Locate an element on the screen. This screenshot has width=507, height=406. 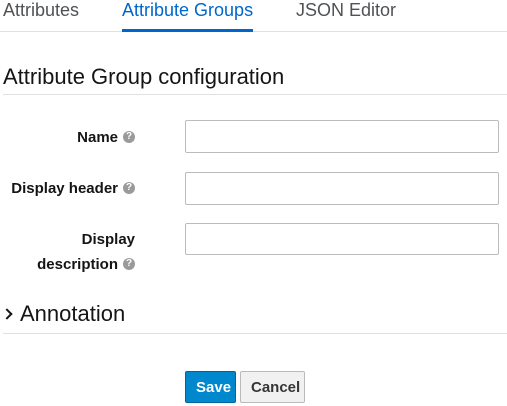
tab-attributes: Attributes is located at coordinates (41, 16).